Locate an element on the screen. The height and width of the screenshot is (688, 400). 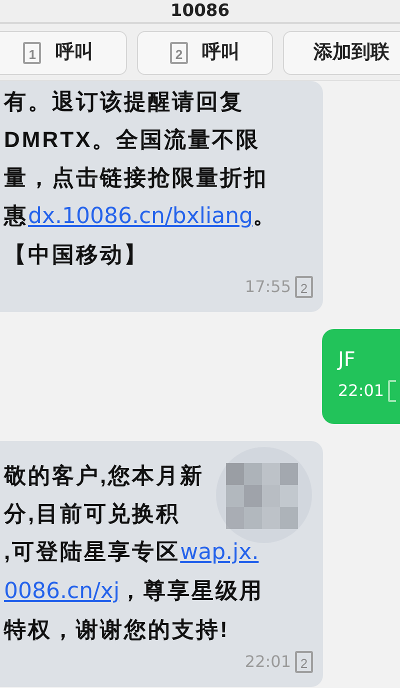
link: 0086.cn/xj is located at coordinates (62, 591).